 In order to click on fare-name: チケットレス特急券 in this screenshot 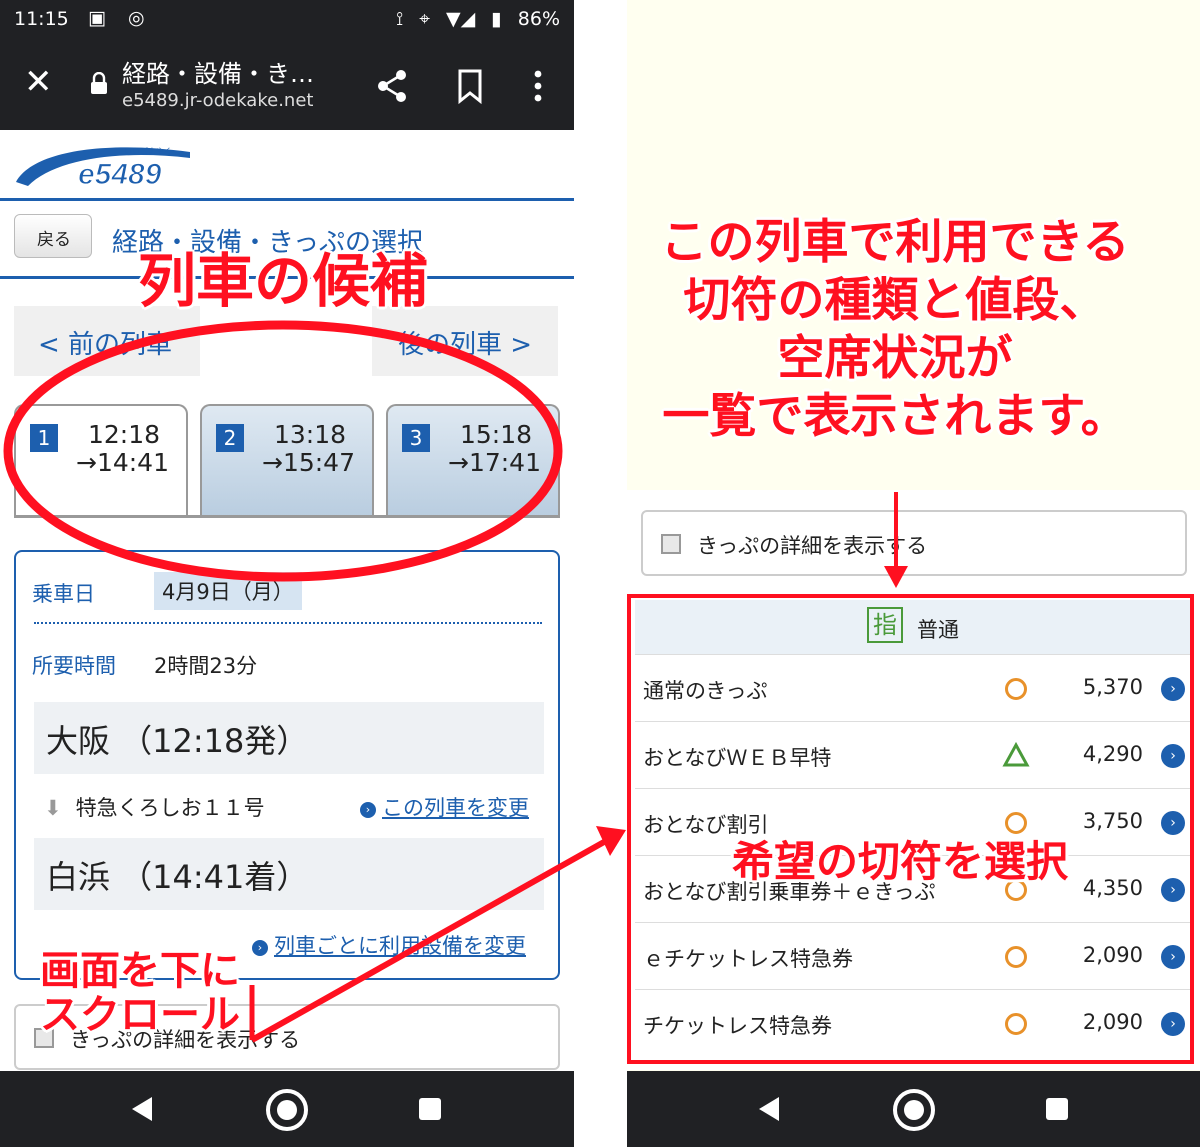, I will do `click(737, 1026)`.